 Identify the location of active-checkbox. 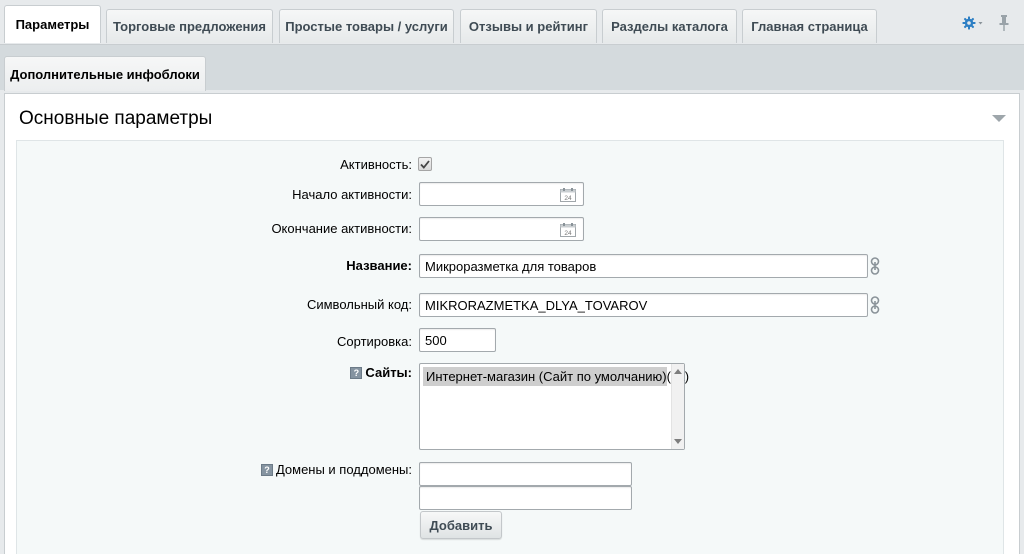
(425, 164).